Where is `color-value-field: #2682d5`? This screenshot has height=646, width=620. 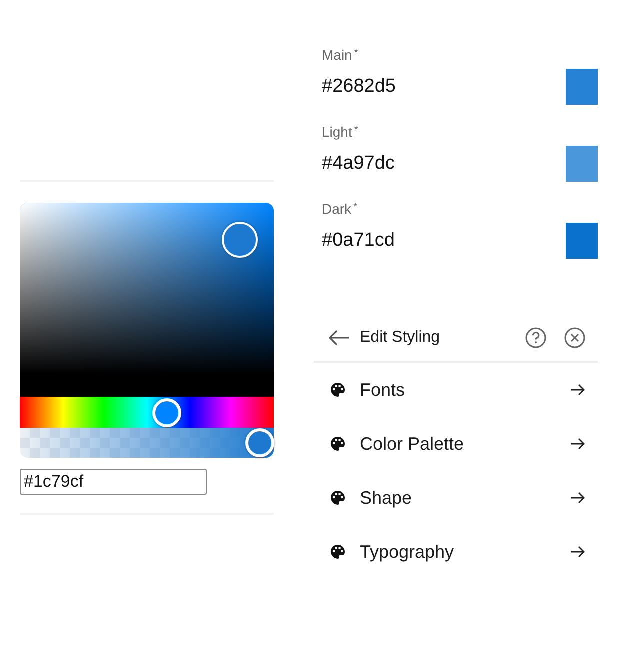 color-value-field: #2682d5 is located at coordinates (359, 87).